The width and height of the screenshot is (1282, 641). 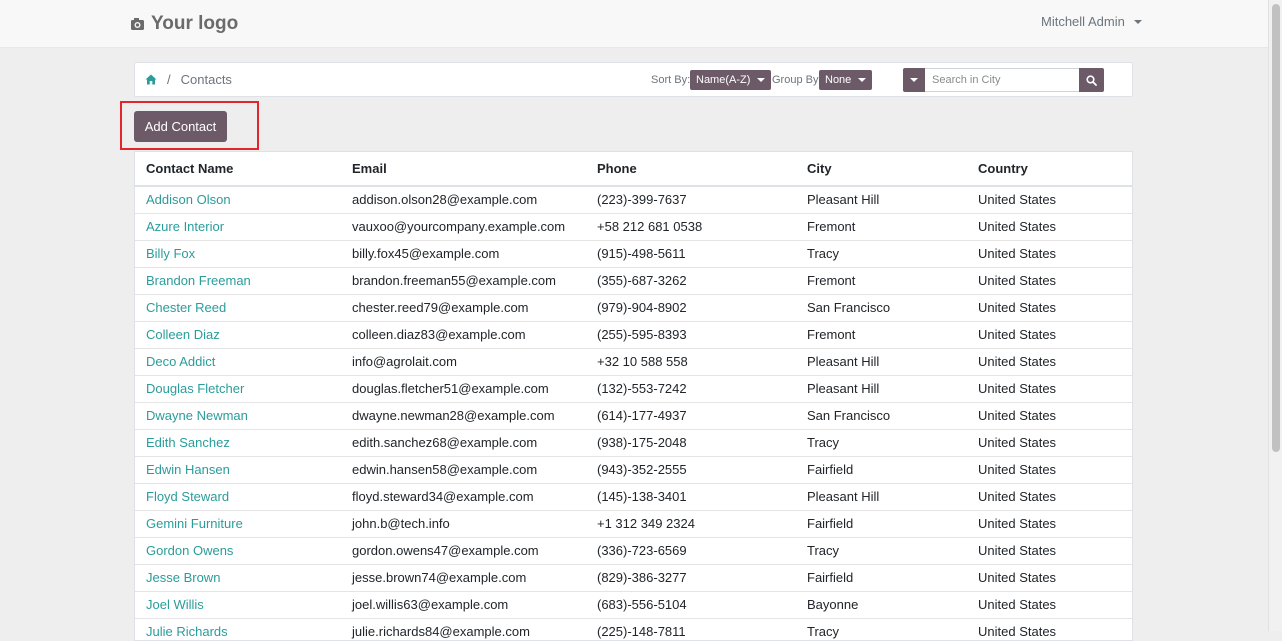 I want to click on contact-name-link: Addison Olson, so click(x=188, y=199).